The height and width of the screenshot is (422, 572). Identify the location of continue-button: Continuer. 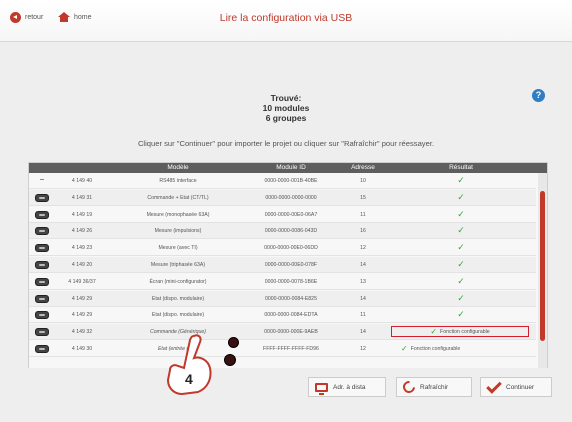
(516, 387).